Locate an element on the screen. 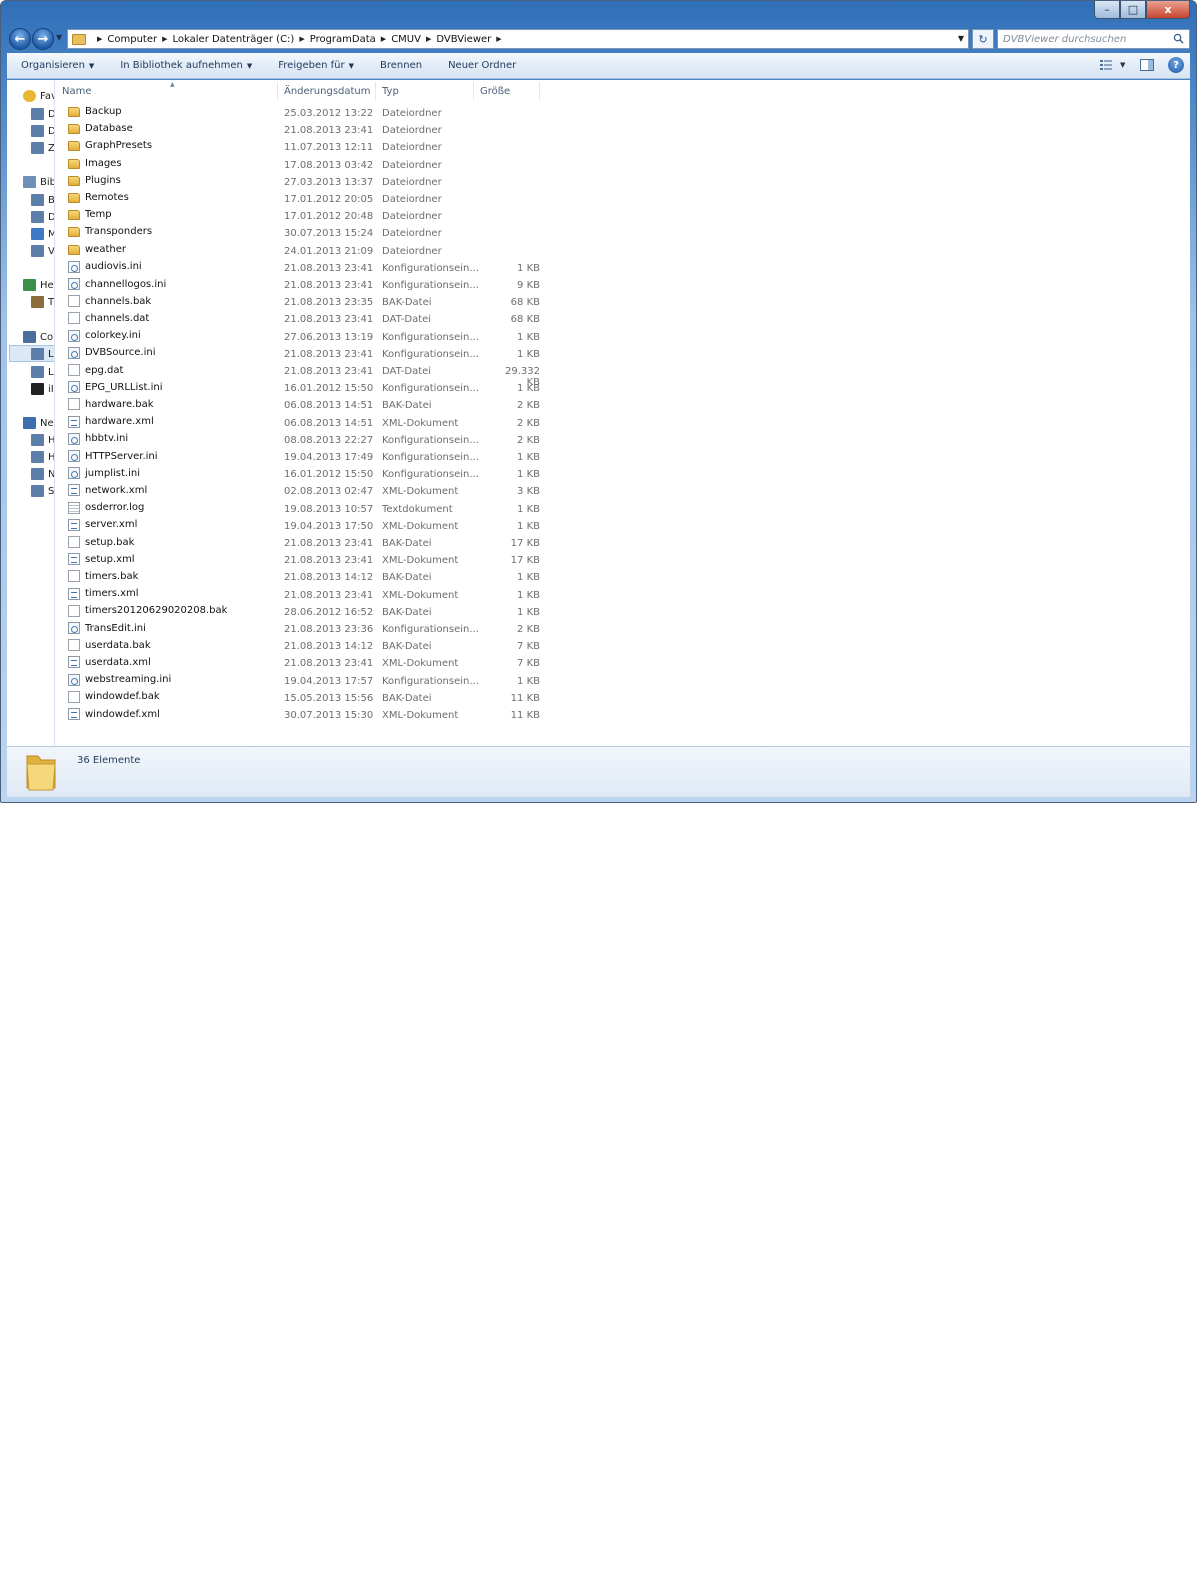 This screenshot has width=1200, height=1575. back-button: ← is located at coordinates (20, 39).